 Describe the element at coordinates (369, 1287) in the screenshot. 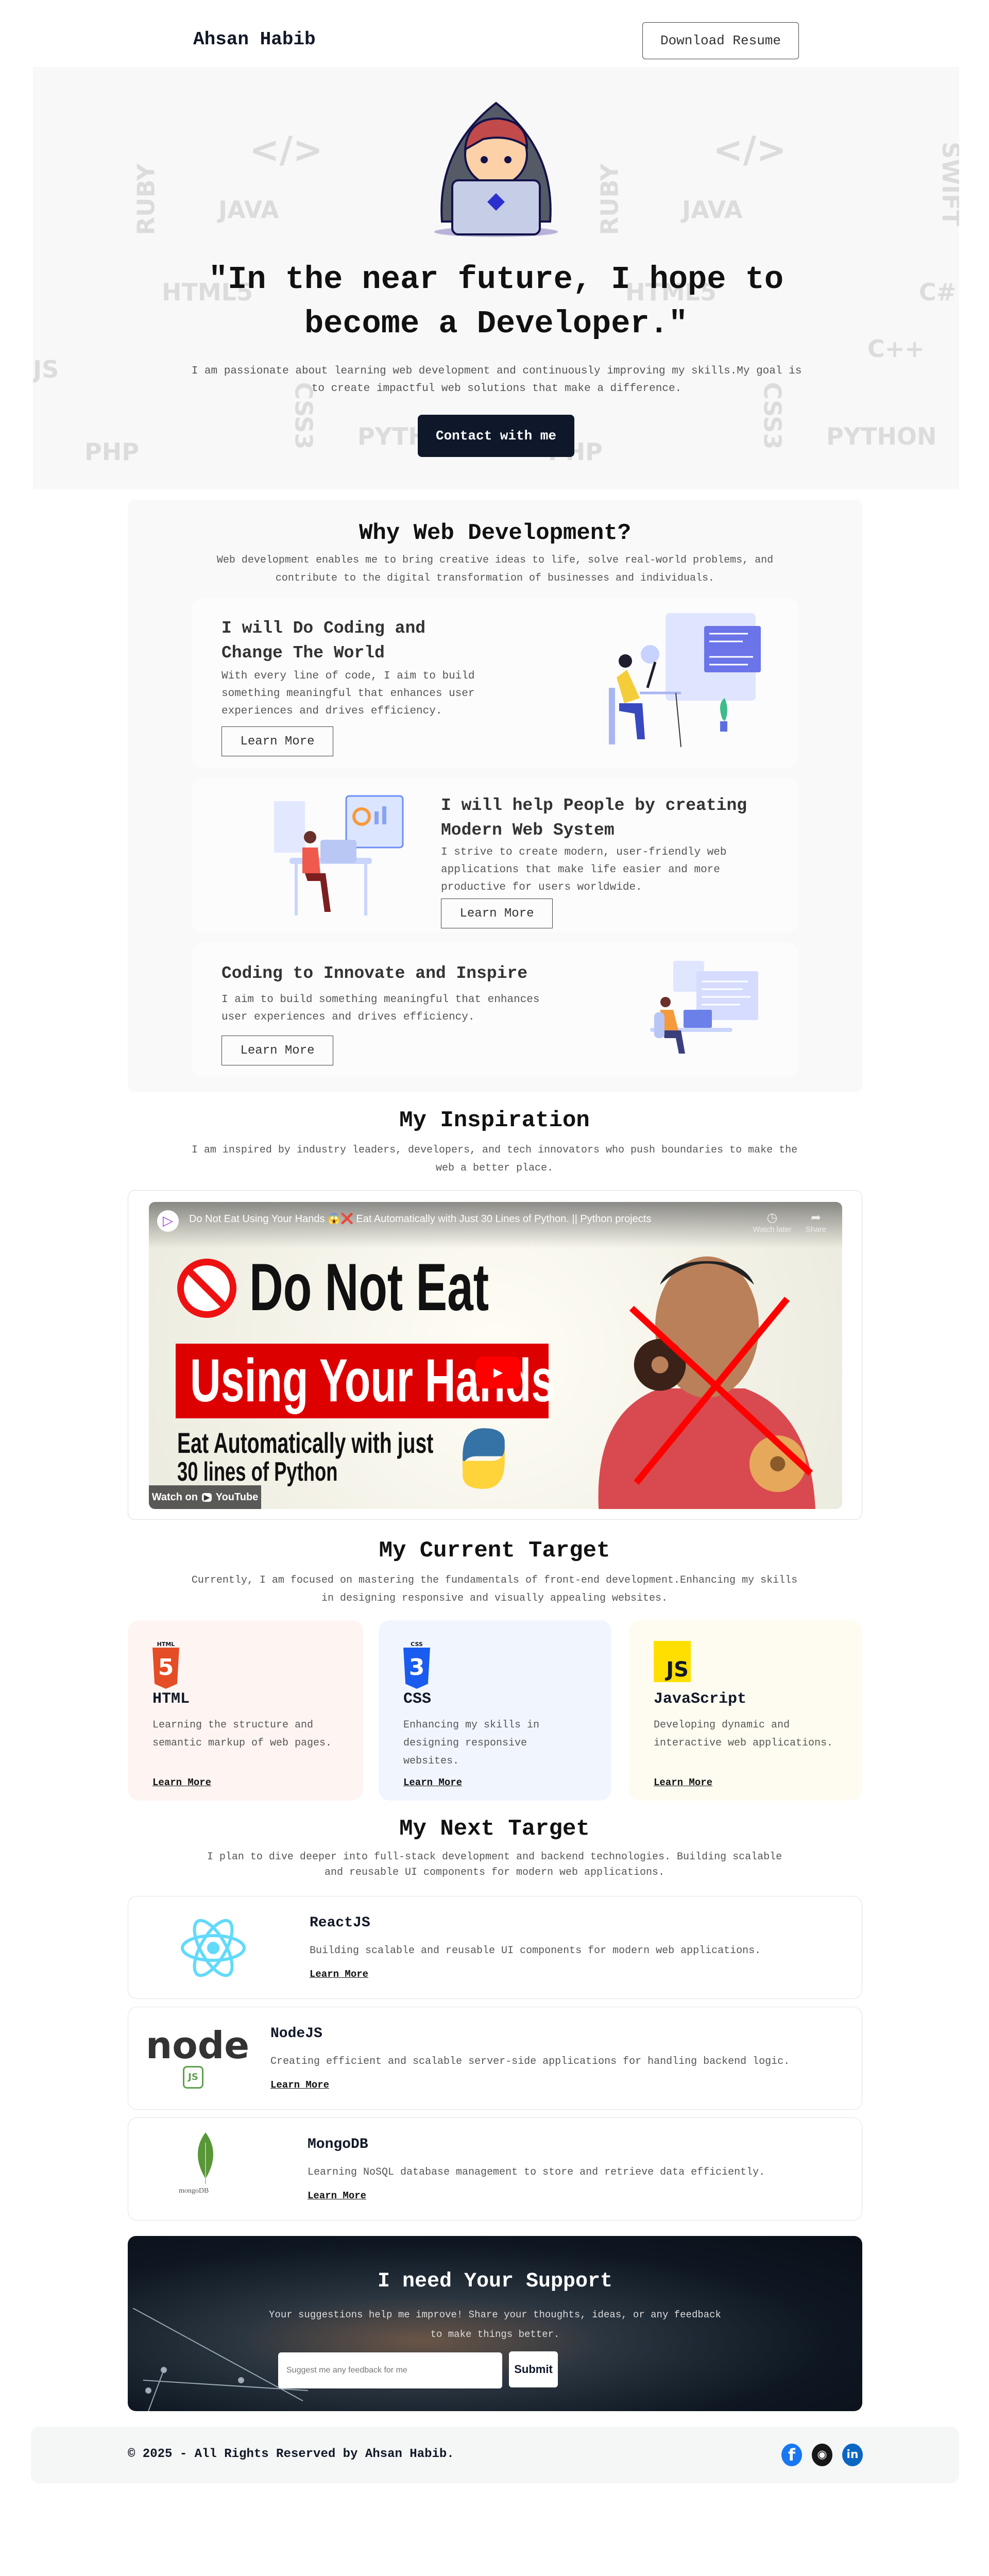

I see `thumbnail-line-1: Do Not Eat` at that location.